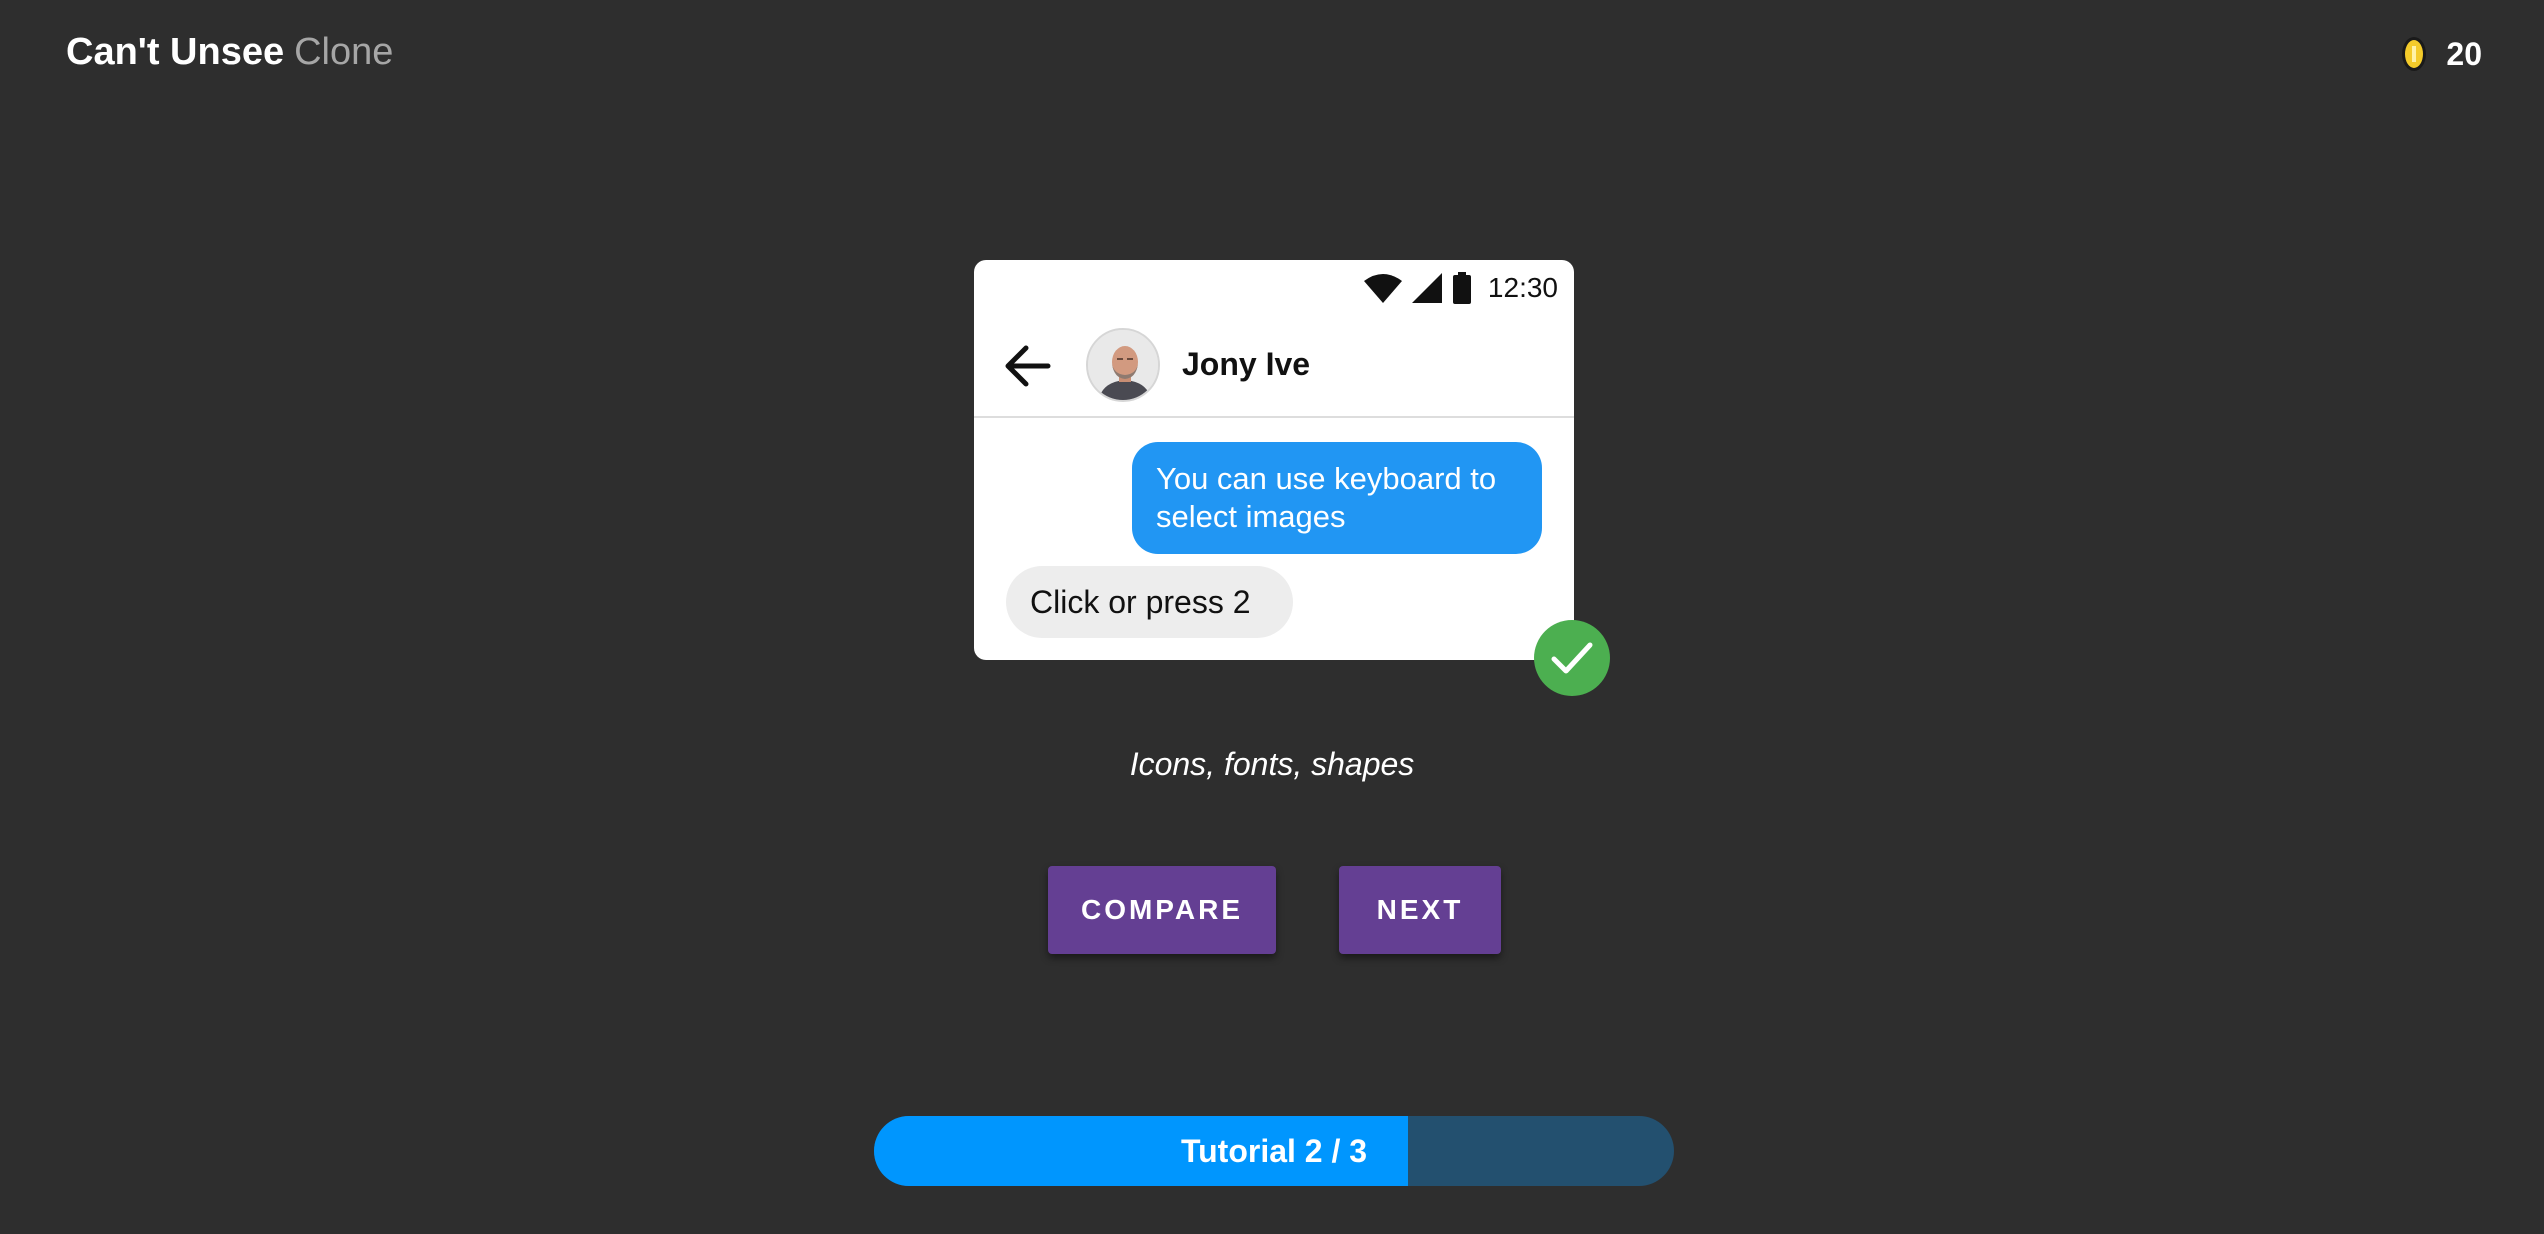 The width and height of the screenshot is (2544, 1234). I want to click on hint-caption: Icons, fonts, shapes, so click(1272, 764).